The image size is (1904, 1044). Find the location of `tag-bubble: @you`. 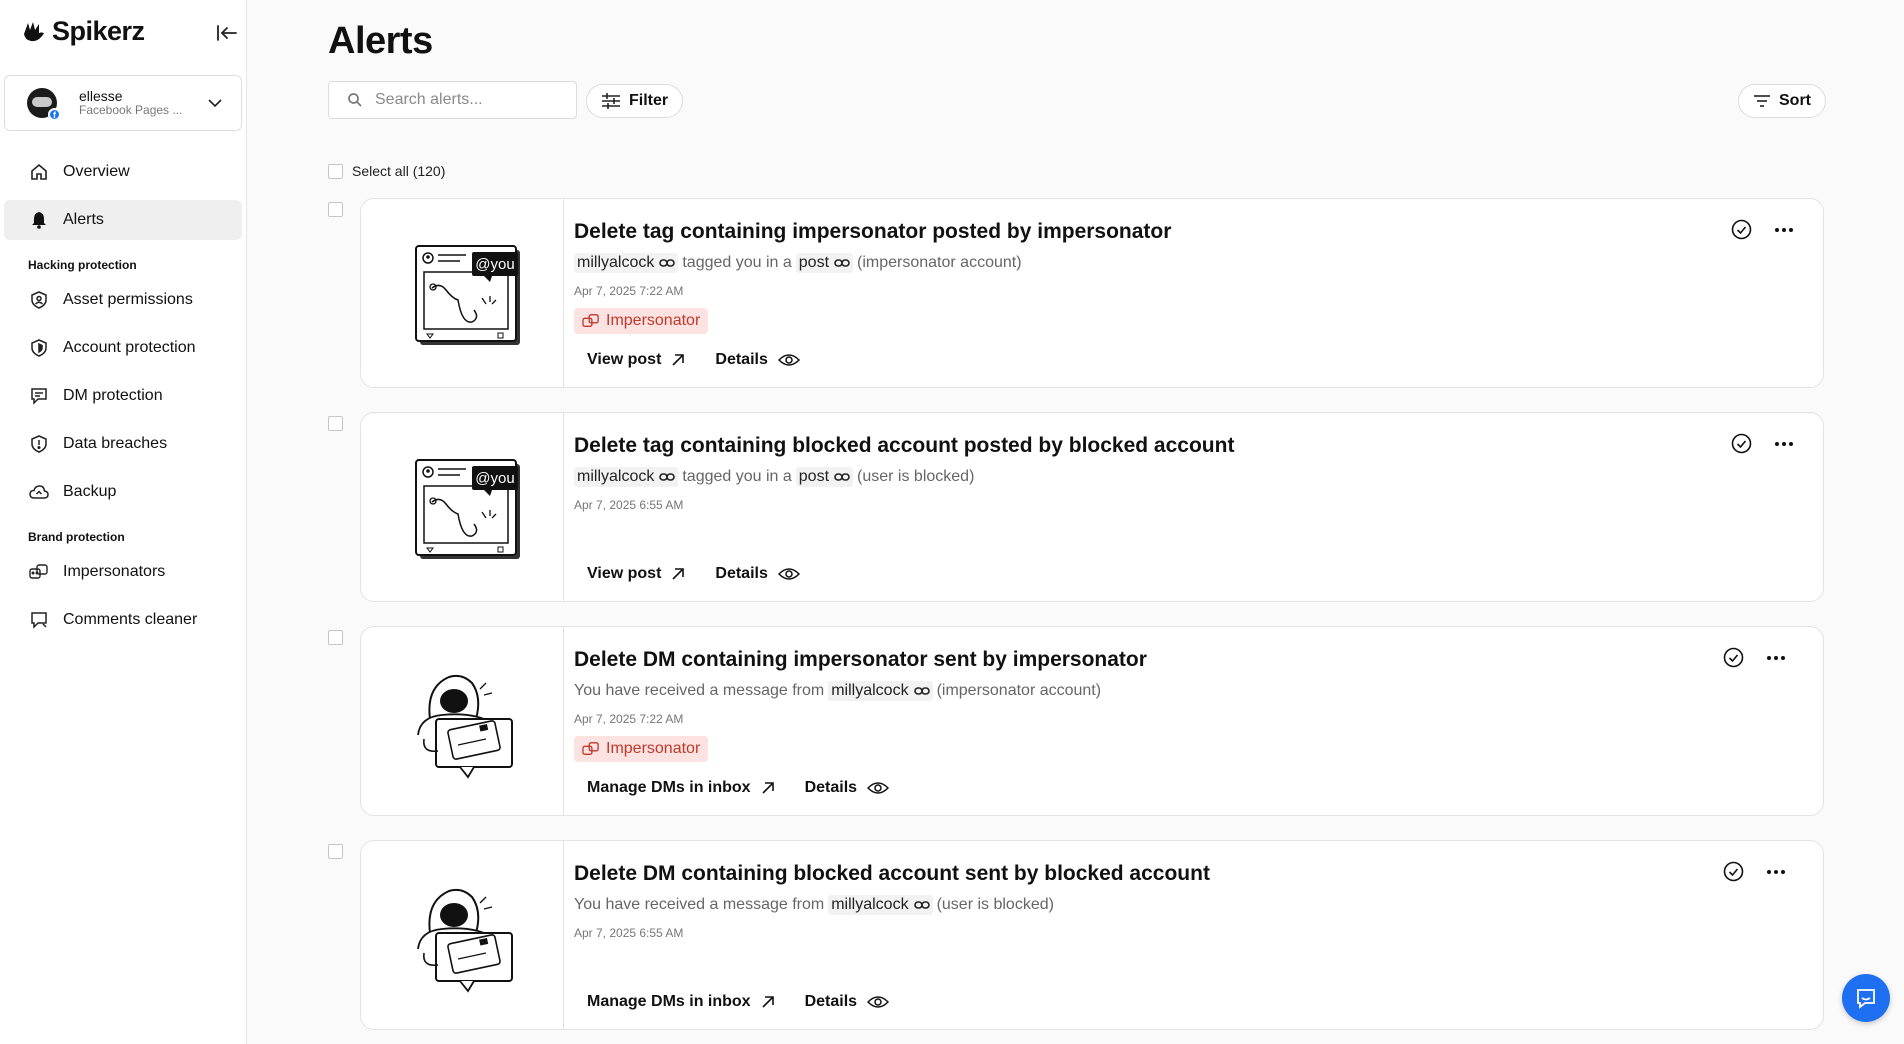

tag-bubble: @you is located at coordinates (494, 478).